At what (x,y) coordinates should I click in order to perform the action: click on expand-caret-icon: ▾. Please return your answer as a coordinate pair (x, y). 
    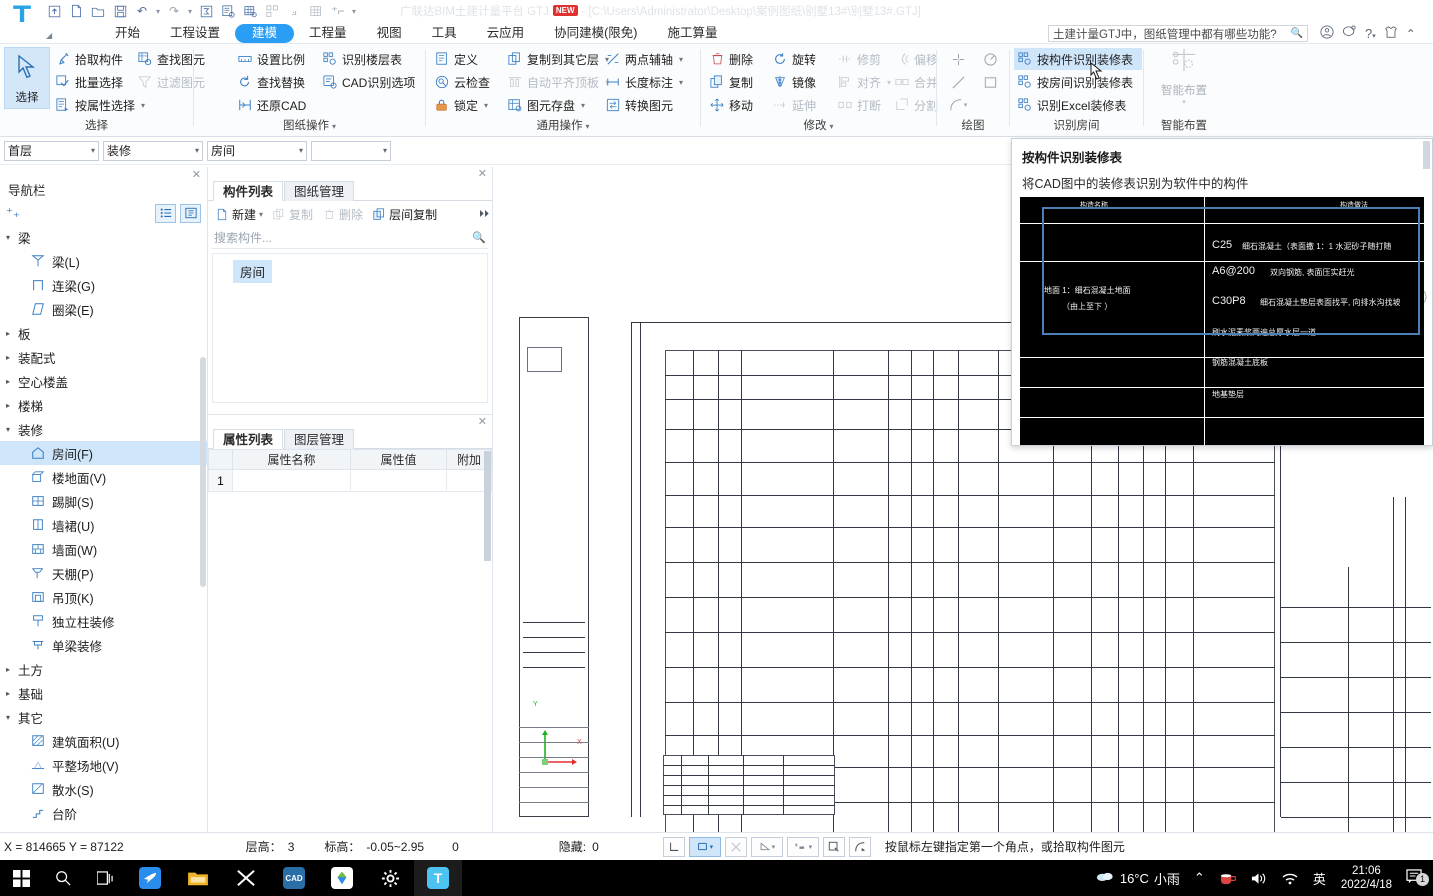
    Looking at the image, I should click on (12, 717).